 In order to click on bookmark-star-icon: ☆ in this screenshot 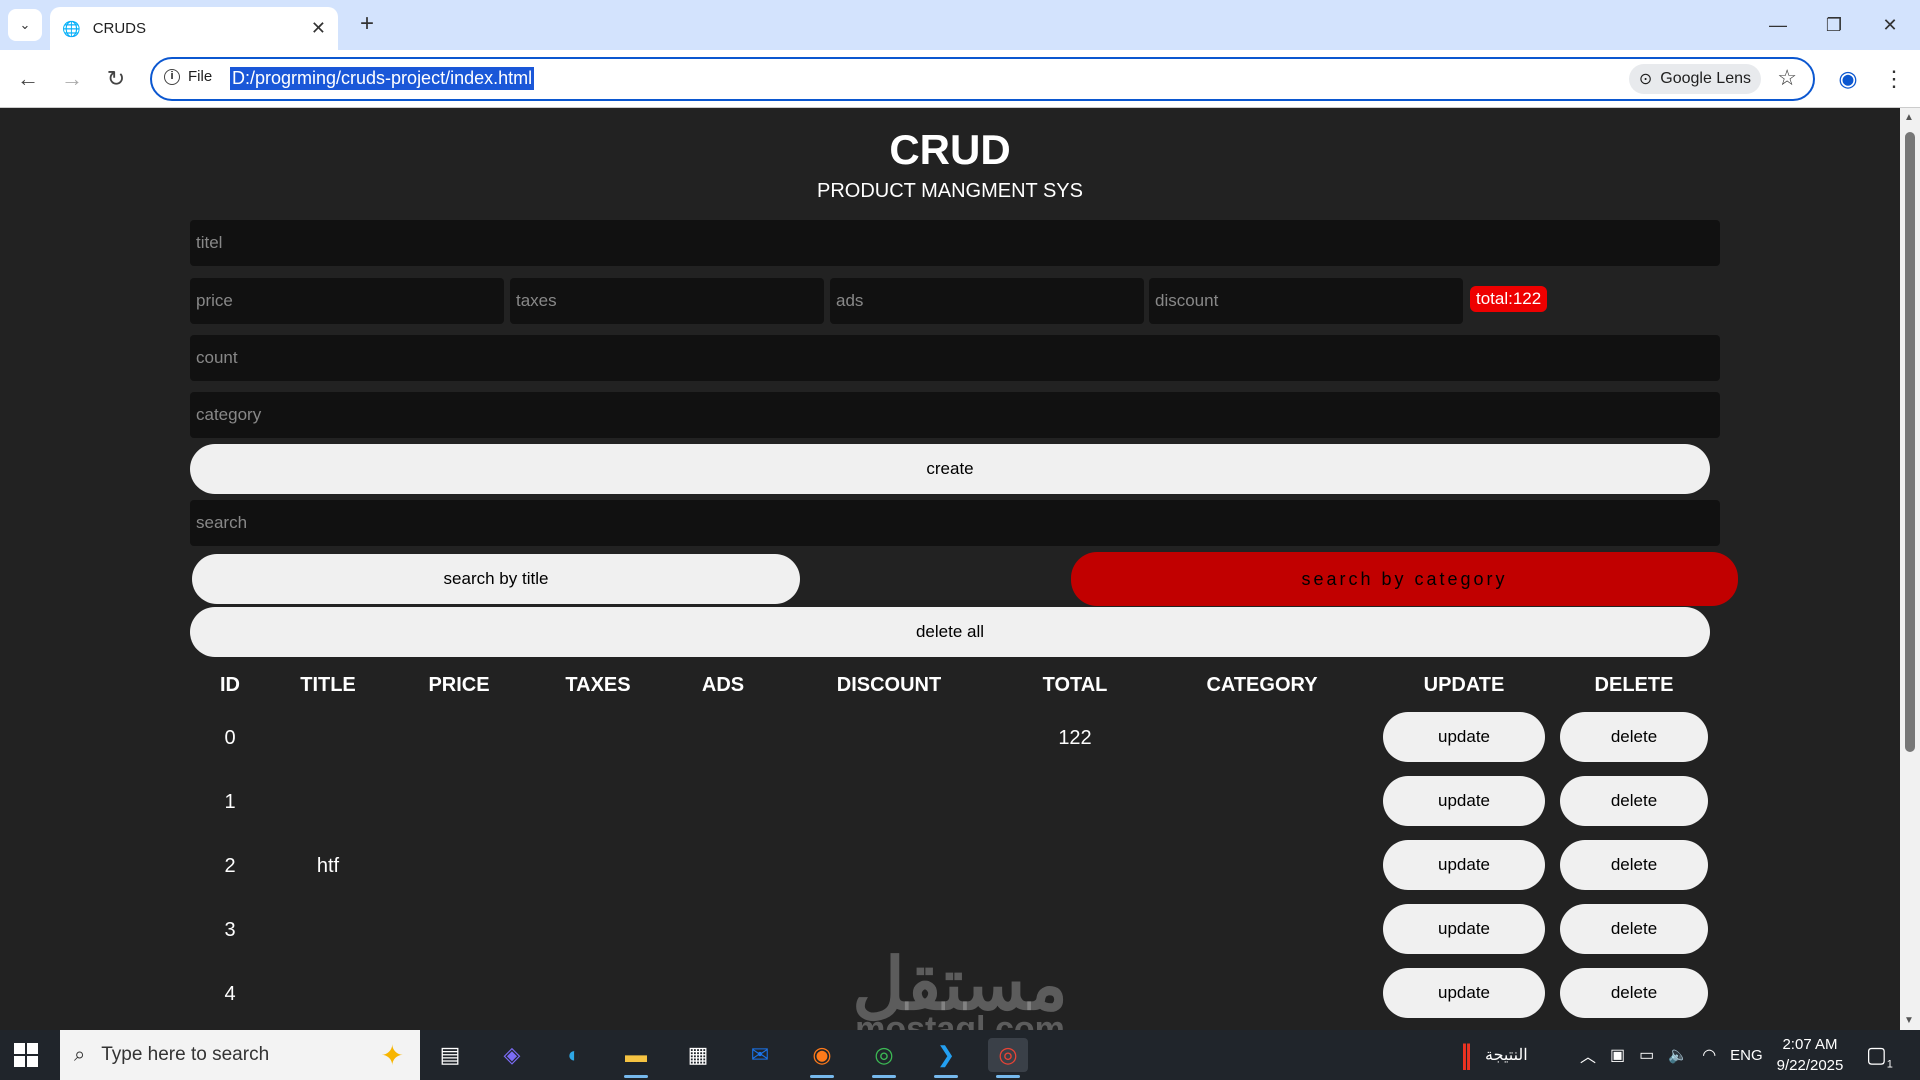, I will do `click(1787, 78)`.